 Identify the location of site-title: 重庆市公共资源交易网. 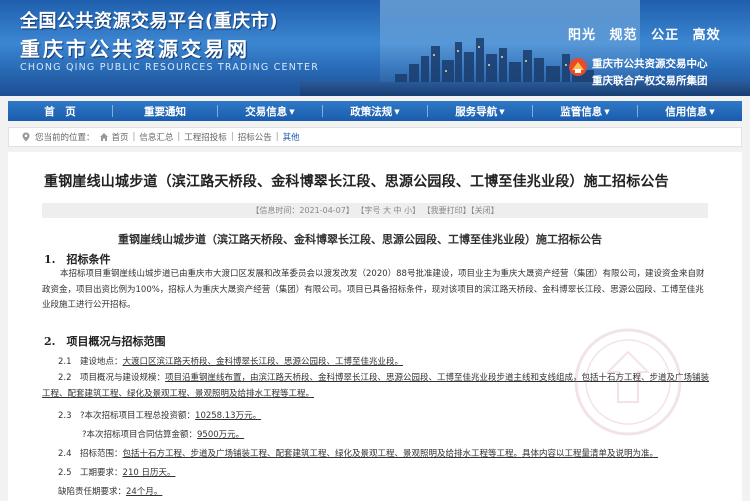
(135, 49).